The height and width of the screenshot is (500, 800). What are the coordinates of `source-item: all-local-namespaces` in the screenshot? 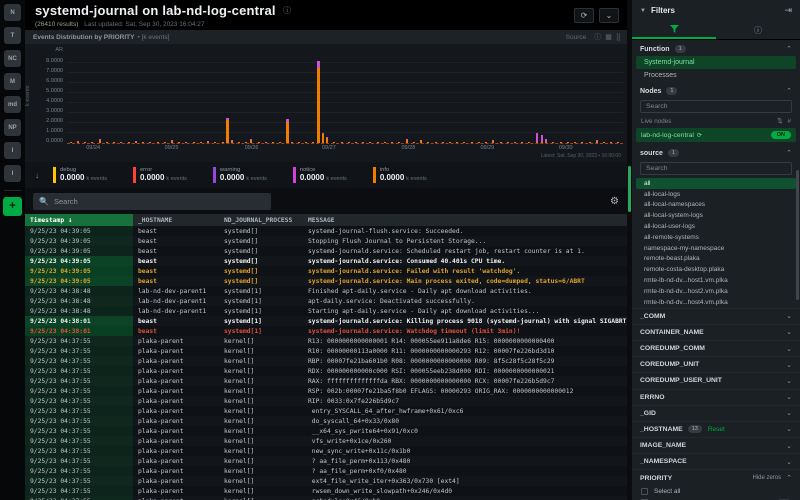 It's located at (716, 205).